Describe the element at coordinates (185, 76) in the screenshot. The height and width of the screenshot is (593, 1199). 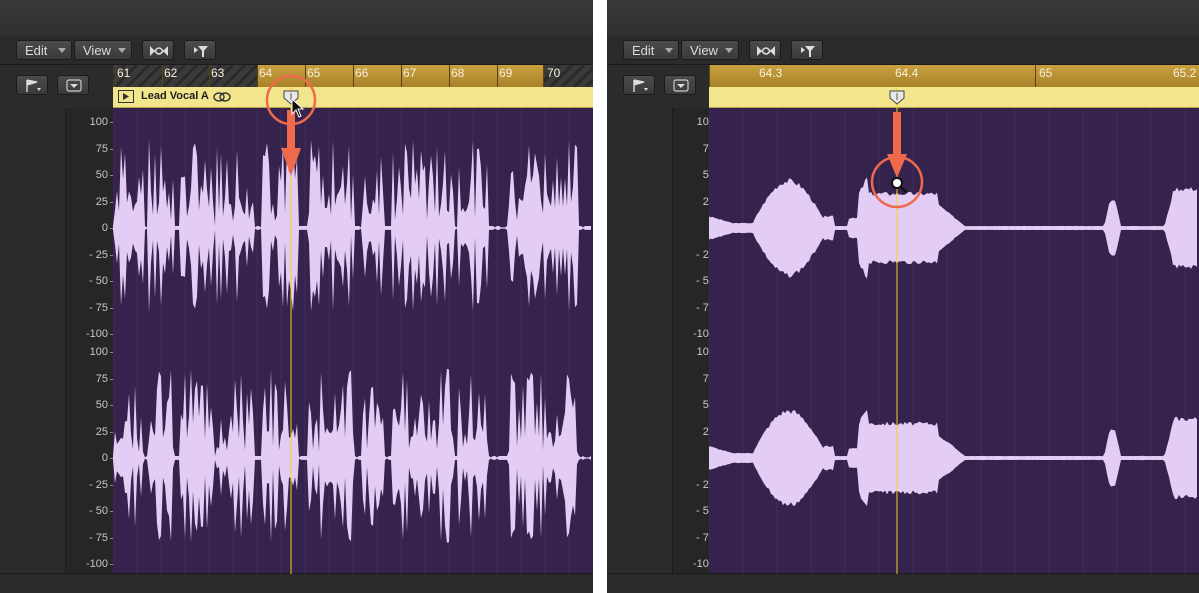
I see `ruler-hatch` at that location.